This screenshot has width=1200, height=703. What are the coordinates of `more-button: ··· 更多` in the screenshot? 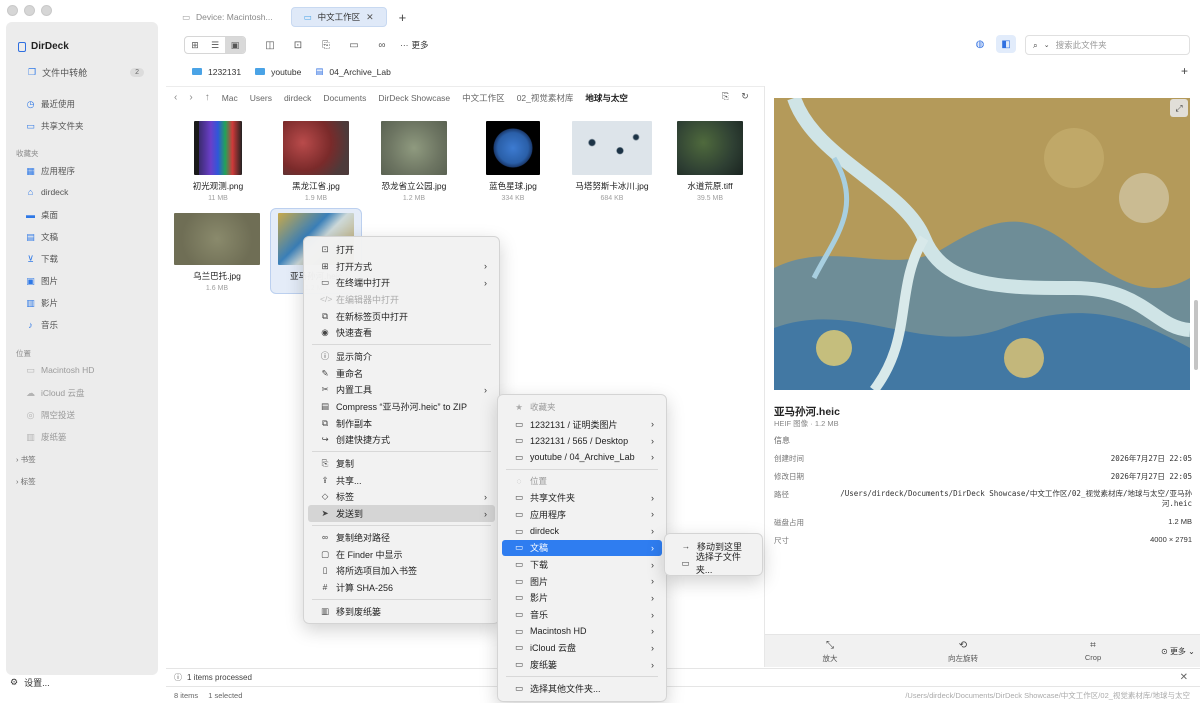 It's located at (414, 45).